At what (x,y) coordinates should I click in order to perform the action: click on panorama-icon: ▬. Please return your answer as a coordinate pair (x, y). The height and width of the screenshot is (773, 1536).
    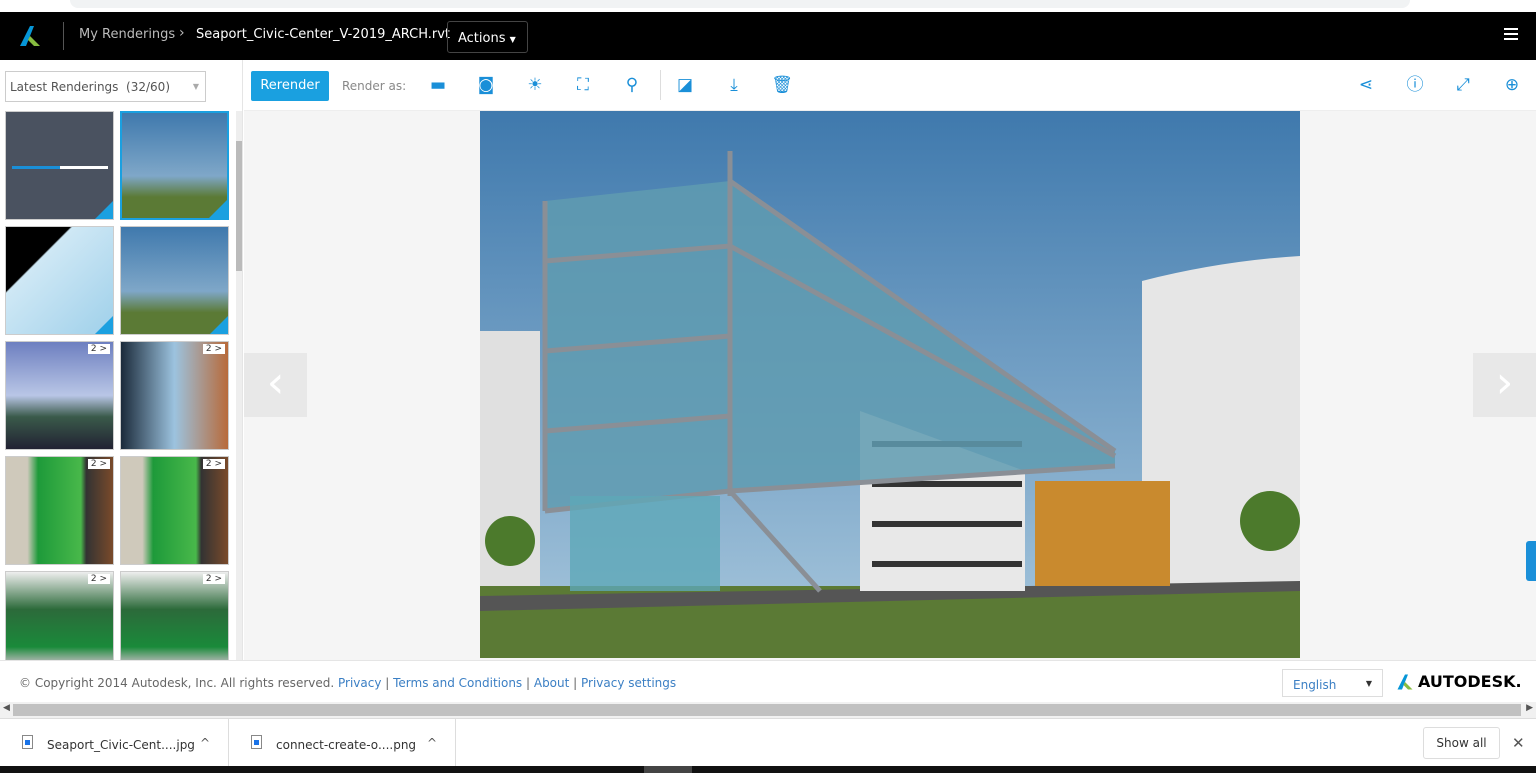
    Looking at the image, I should click on (438, 85).